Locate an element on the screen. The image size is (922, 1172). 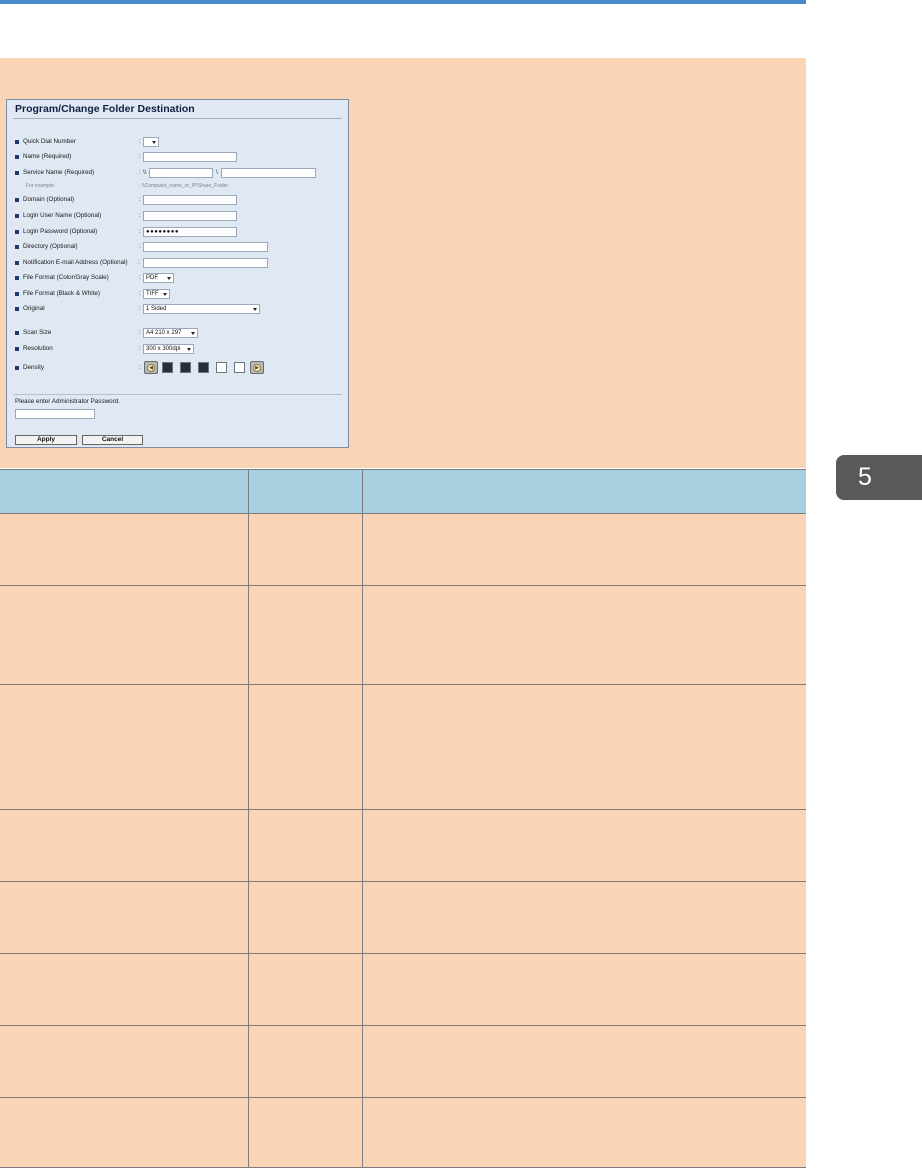
row-domain: Domain (Optional) : is located at coordinates (177, 201).